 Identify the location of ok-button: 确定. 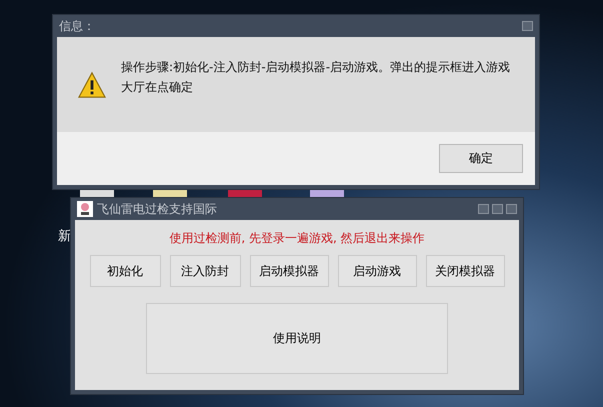
(481, 158).